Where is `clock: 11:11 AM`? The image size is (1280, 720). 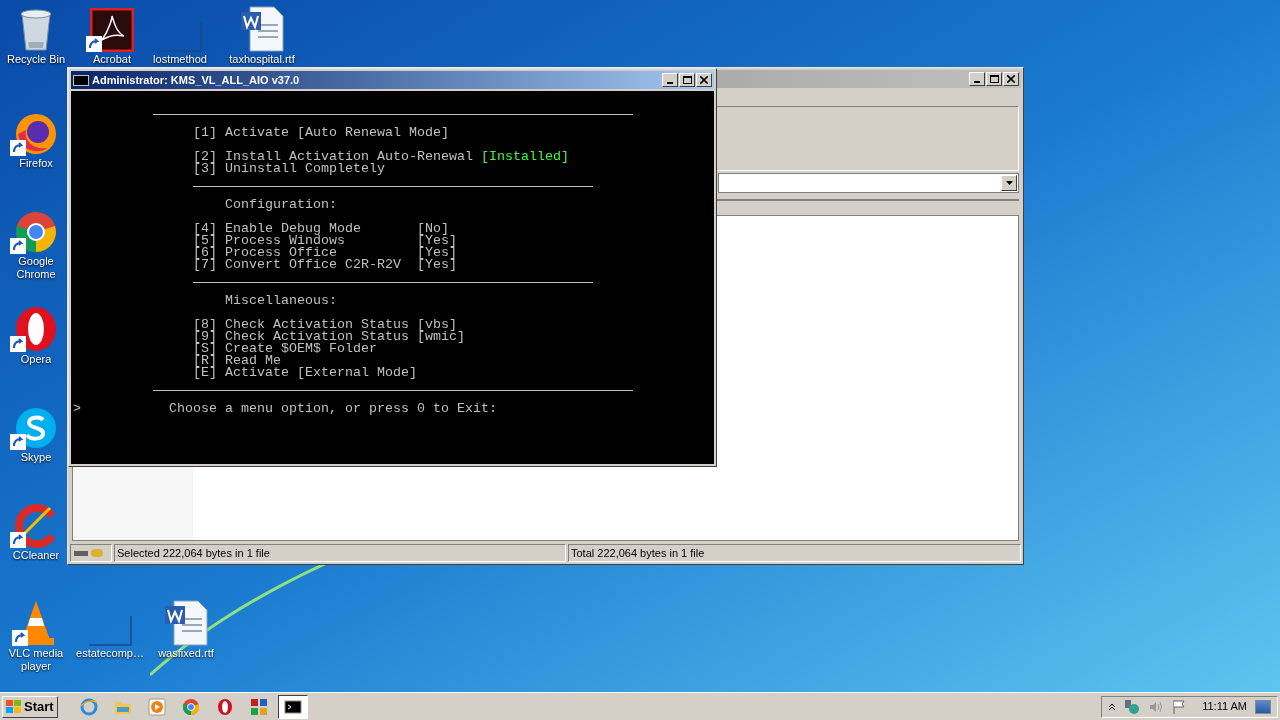
clock: 11:11 AM is located at coordinates (1224, 706).